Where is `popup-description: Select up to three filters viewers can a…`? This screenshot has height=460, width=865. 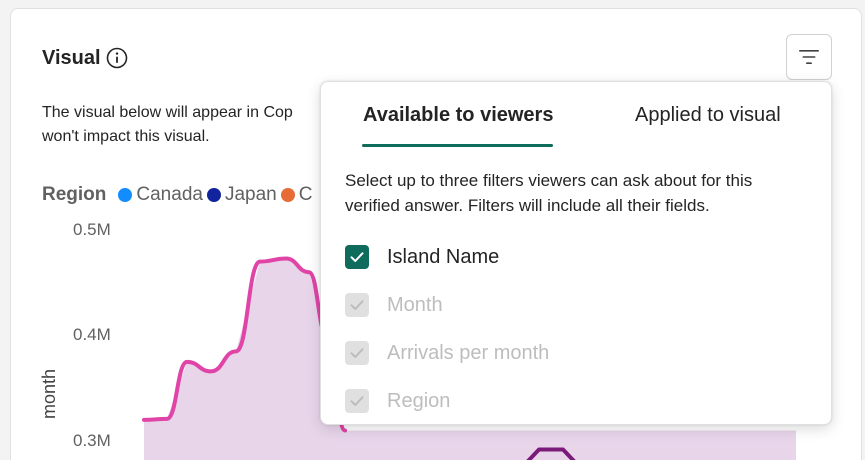 popup-description: Select up to three filters viewers can a… is located at coordinates (549, 193).